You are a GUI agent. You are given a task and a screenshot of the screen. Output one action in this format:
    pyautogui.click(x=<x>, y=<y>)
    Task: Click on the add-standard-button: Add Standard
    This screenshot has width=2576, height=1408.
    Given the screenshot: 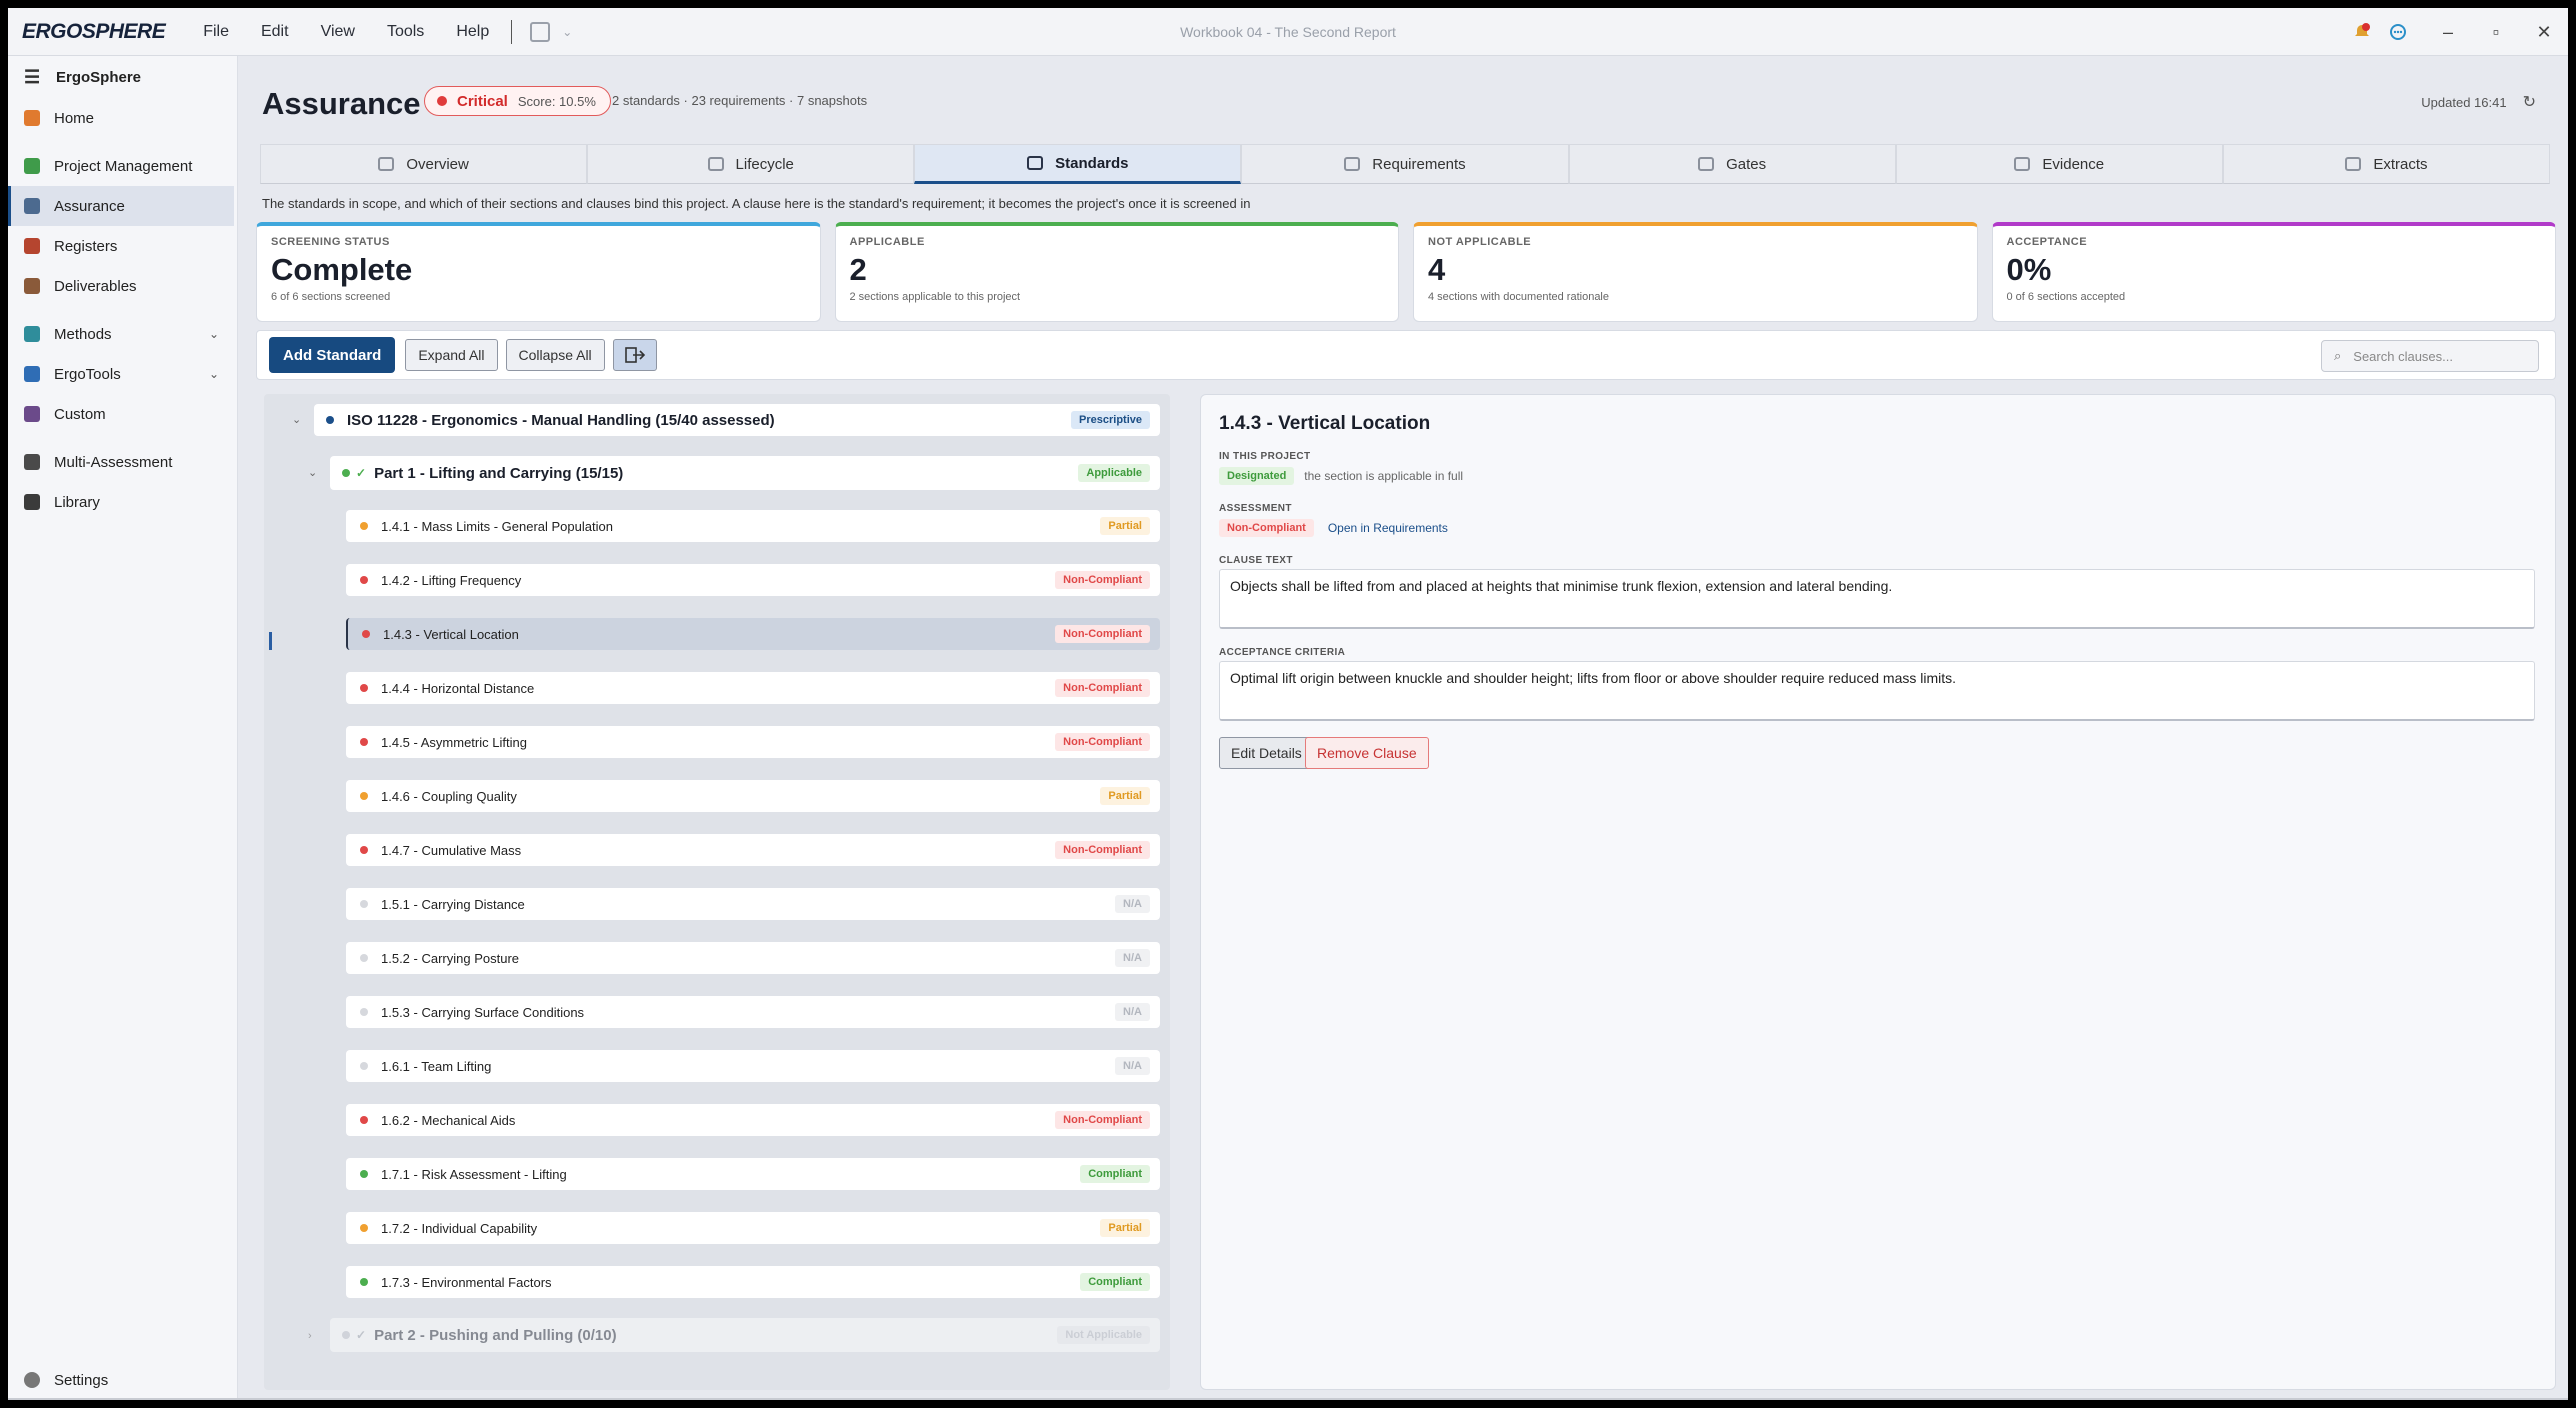 What is the action you would take?
    pyautogui.click(x=332, y=355)
    